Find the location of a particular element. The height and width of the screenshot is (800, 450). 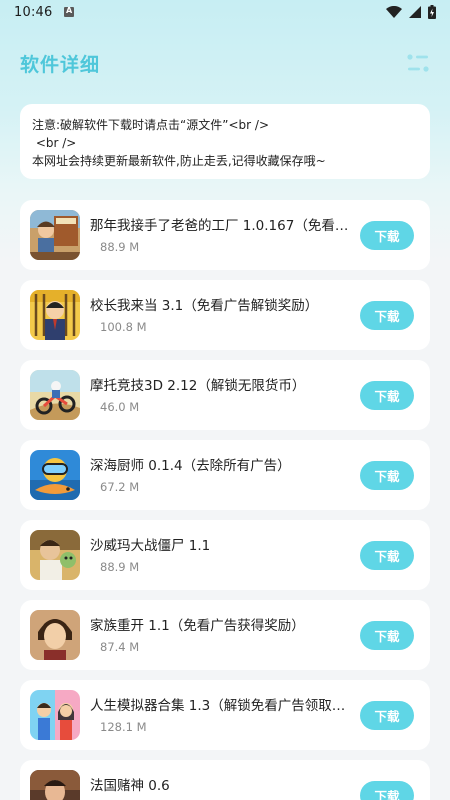

status-time: 10:46 is located at coordinates (33, 12).